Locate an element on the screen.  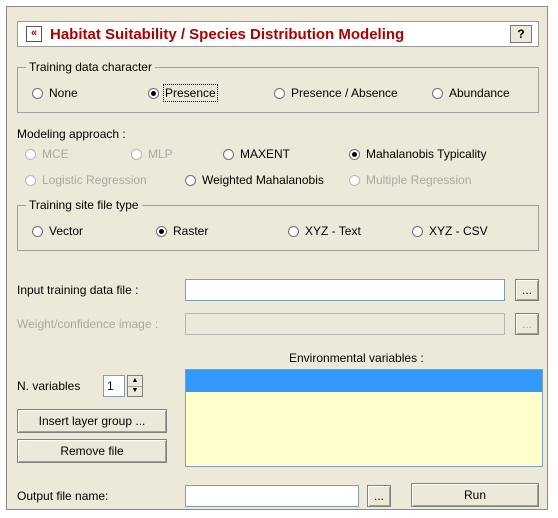
radio-label: Logistic Regression is located at coordinates (94, 180).